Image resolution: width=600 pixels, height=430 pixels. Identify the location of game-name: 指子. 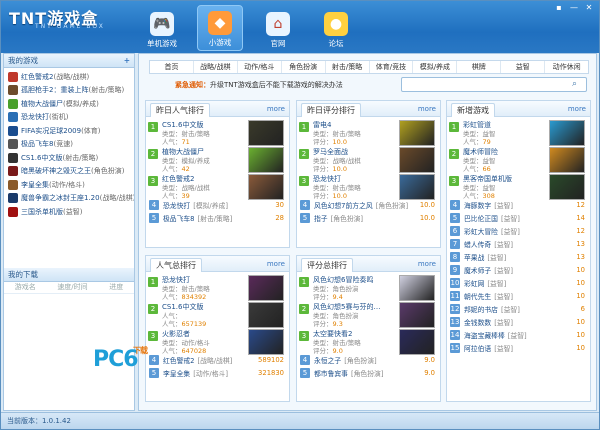
(321, 218).